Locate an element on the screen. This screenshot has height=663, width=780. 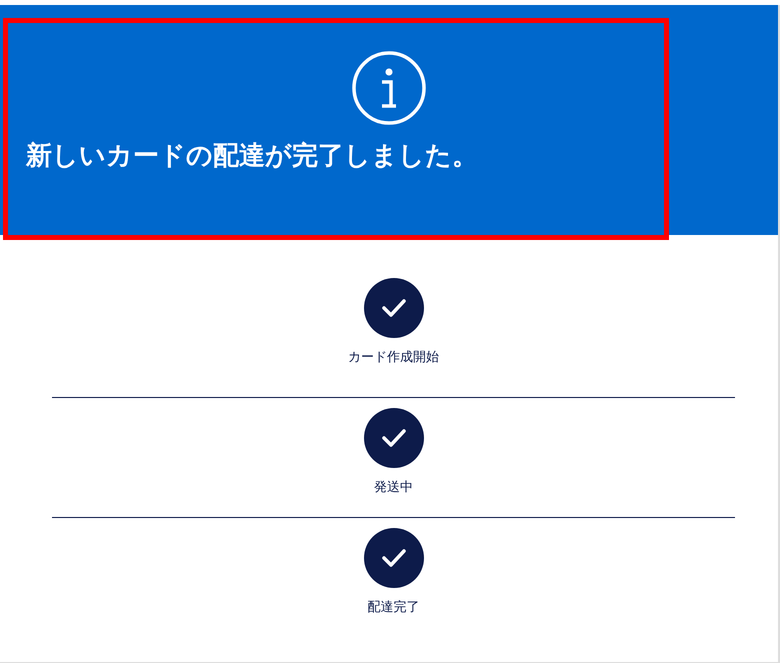
info-icon is located at coordinates (389, 88).